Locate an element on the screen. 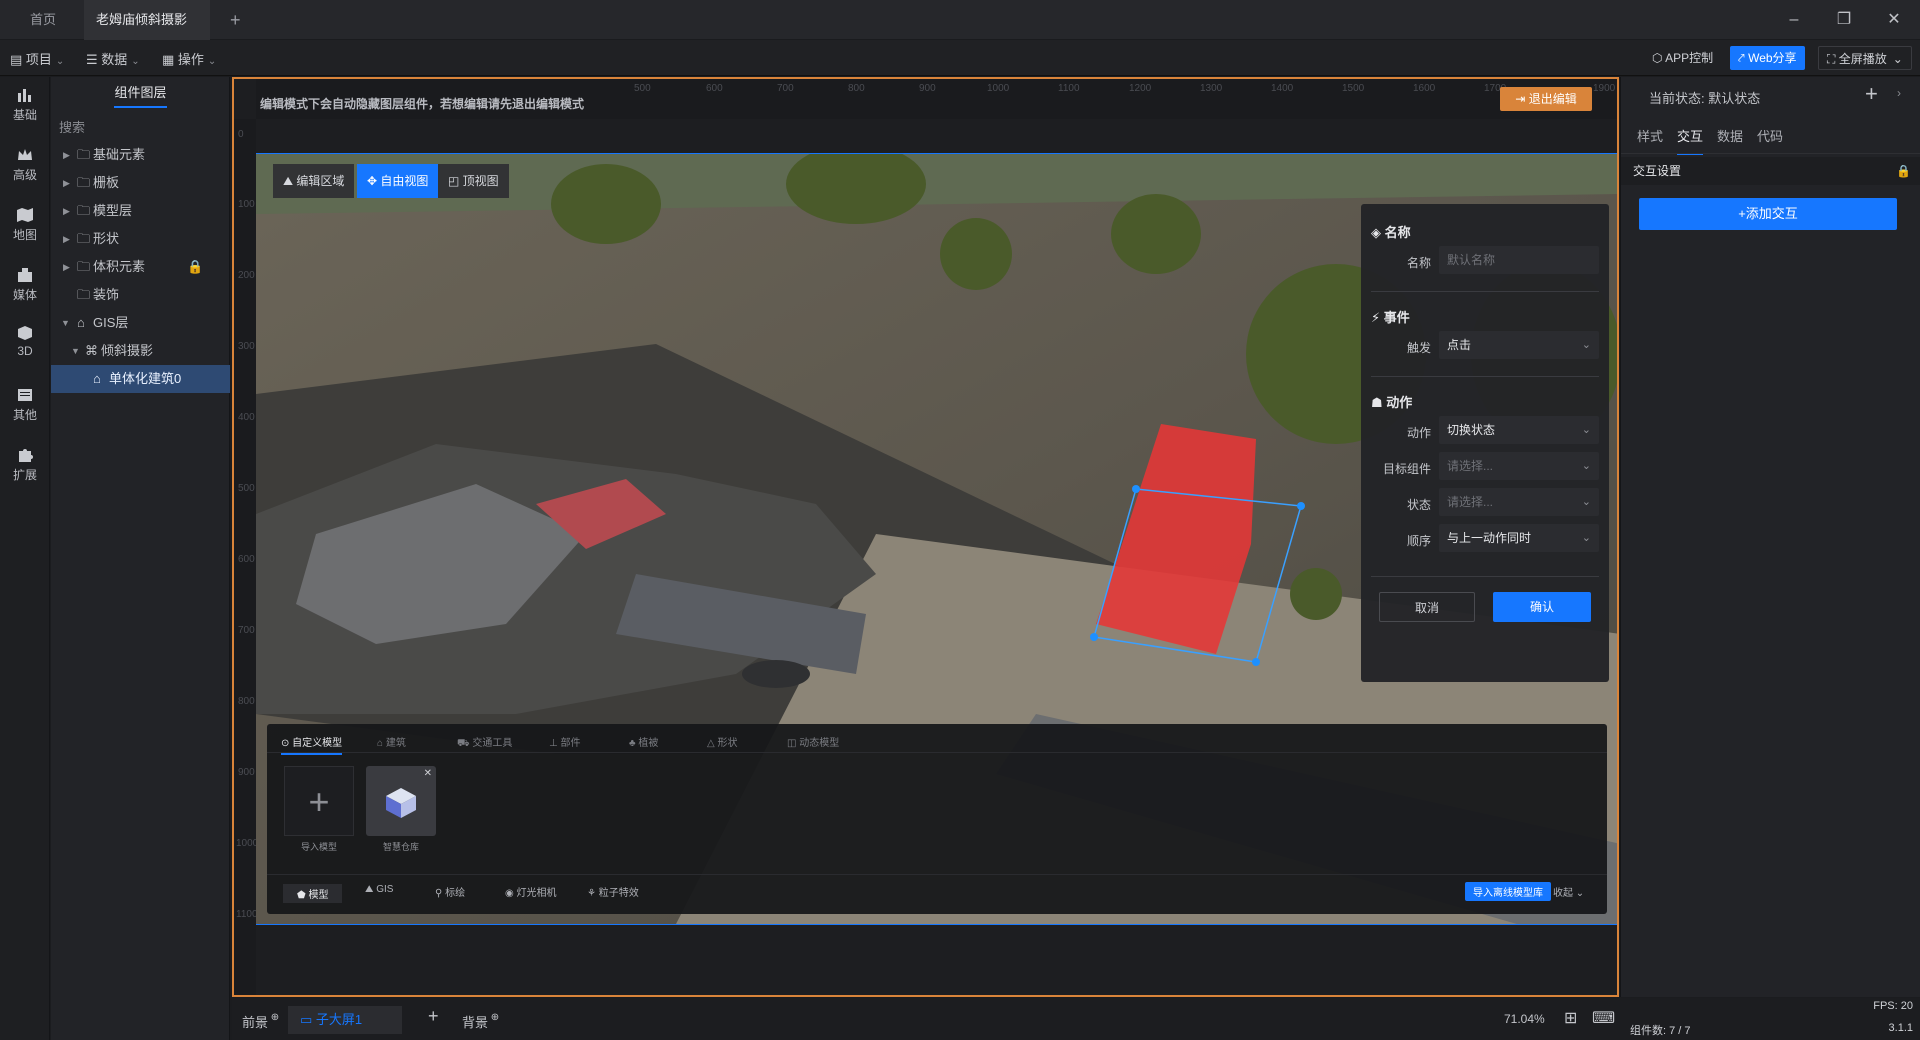  tree-item-gis: ▼ ⌂ GIS层 is located at coordinates (140, 323).